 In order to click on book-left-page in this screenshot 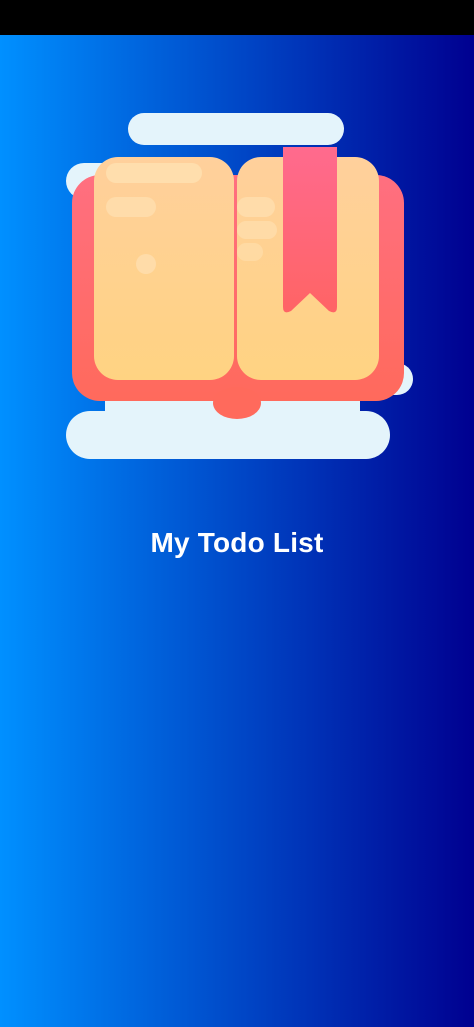, I will do `click(164, 268)`.